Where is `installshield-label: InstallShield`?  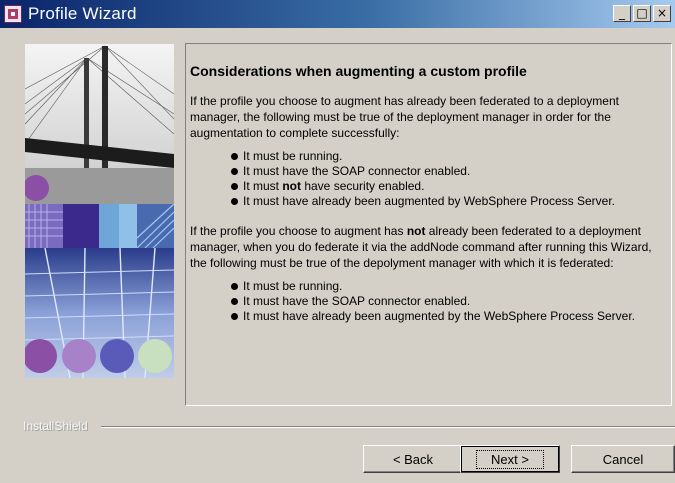
installshield-label: InstallShield is located at coordinates (55, 426).